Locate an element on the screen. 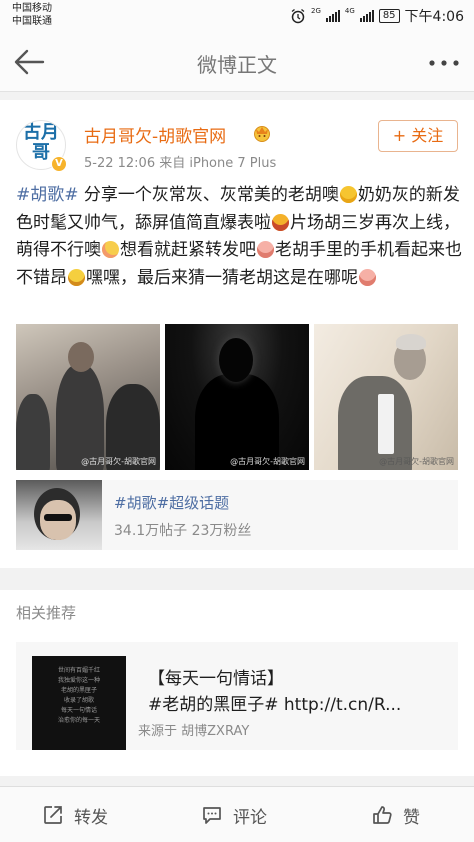  repost-button: 转发 is located at coordinates (75, 814).